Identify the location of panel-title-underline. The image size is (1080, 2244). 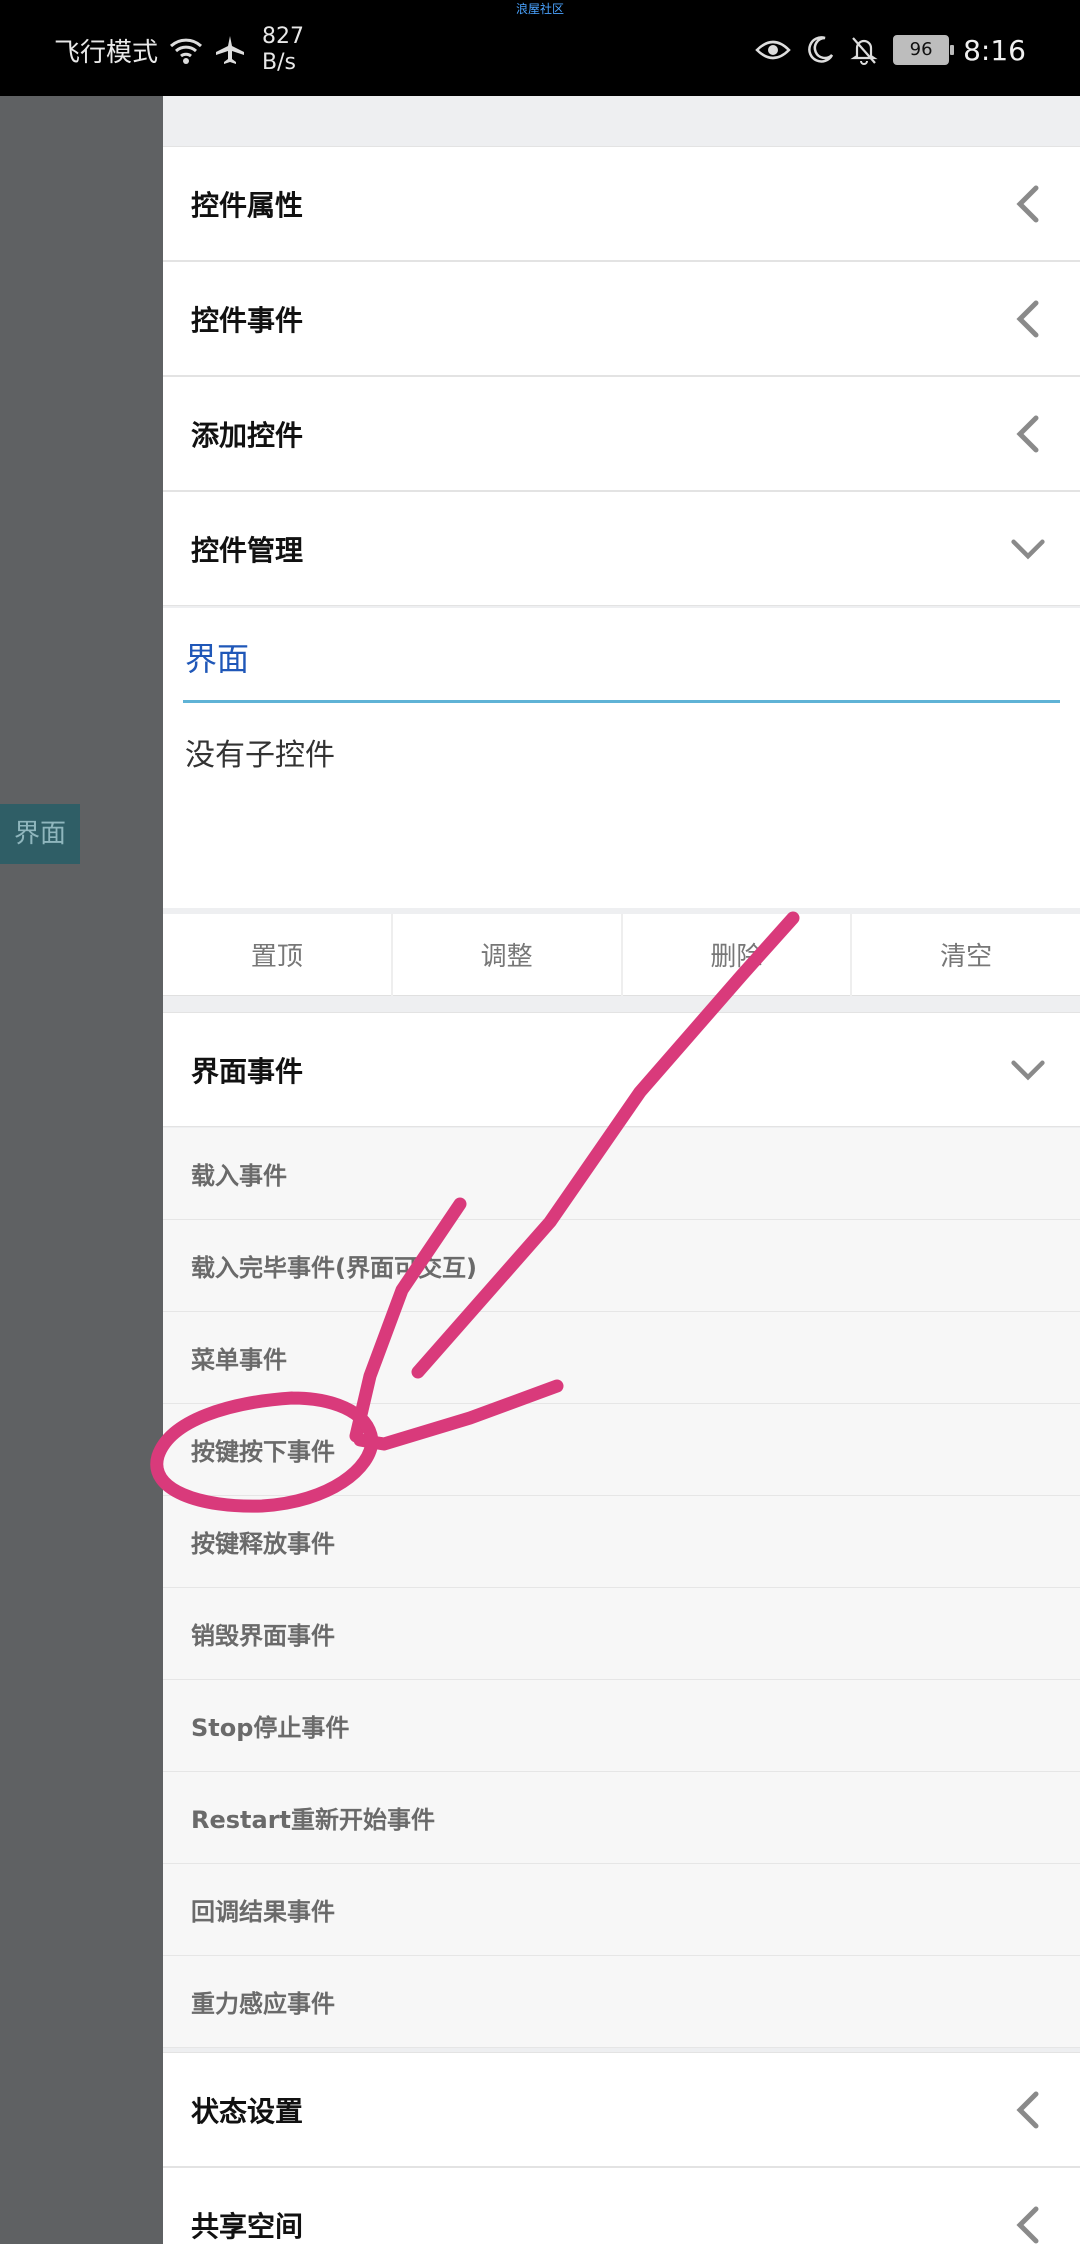
(621, 701).